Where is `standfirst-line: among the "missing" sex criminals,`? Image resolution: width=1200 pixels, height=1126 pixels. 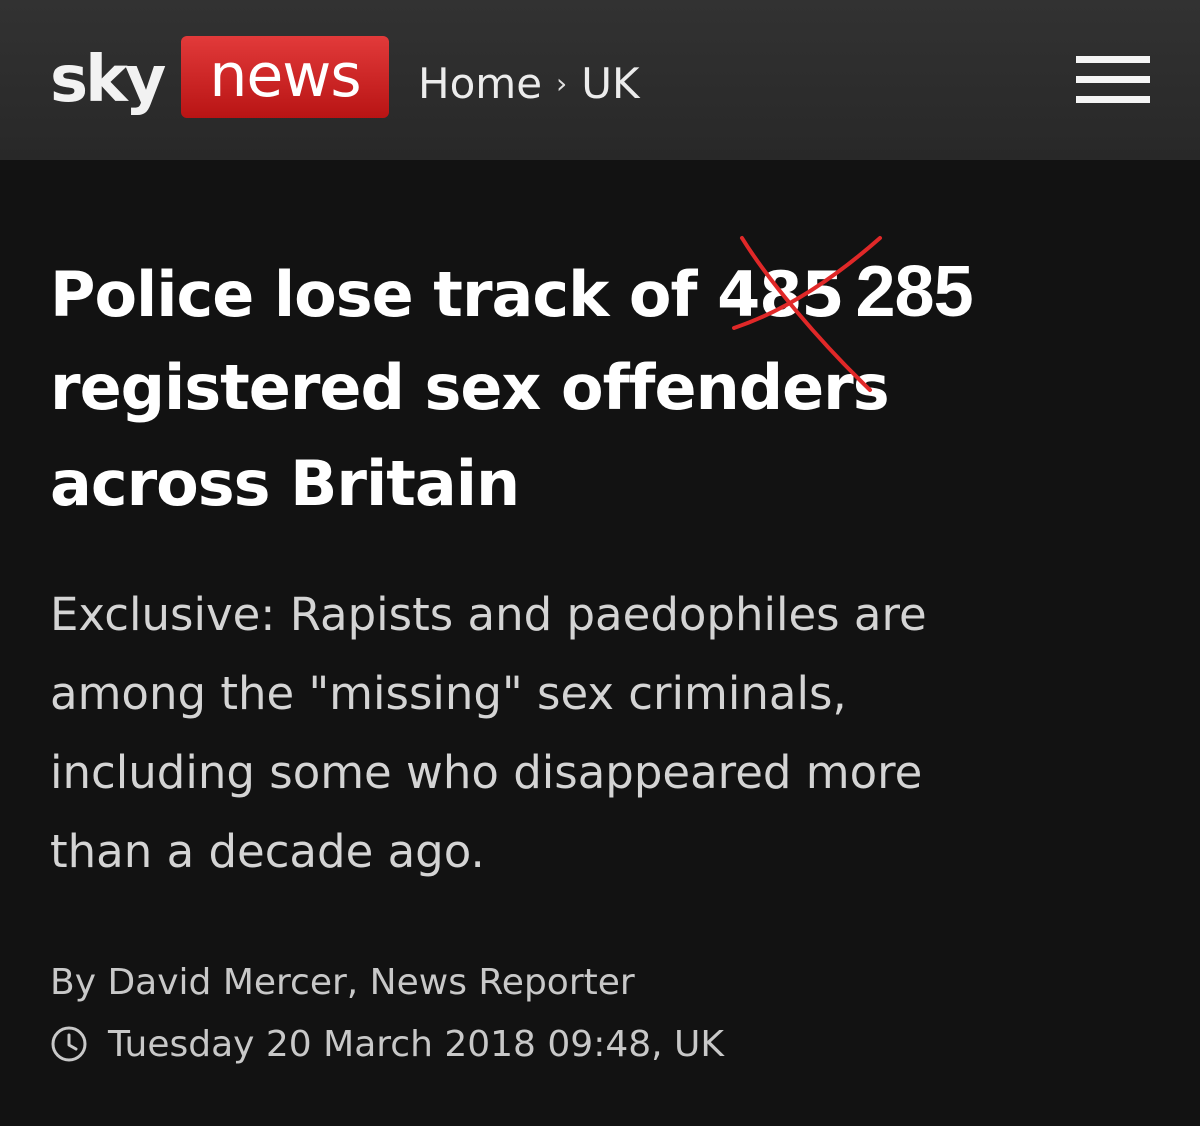 standfirst-line: among the "missing" sex criminals, is located at coordinates (448, 693).